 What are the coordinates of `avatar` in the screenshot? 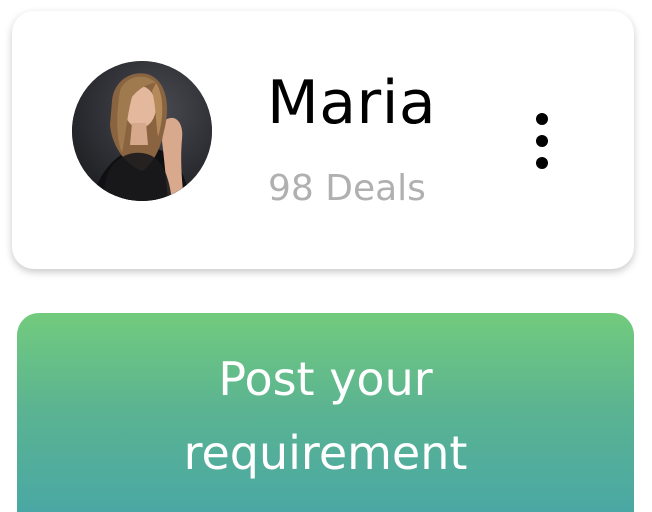 It's located at (142, 131).